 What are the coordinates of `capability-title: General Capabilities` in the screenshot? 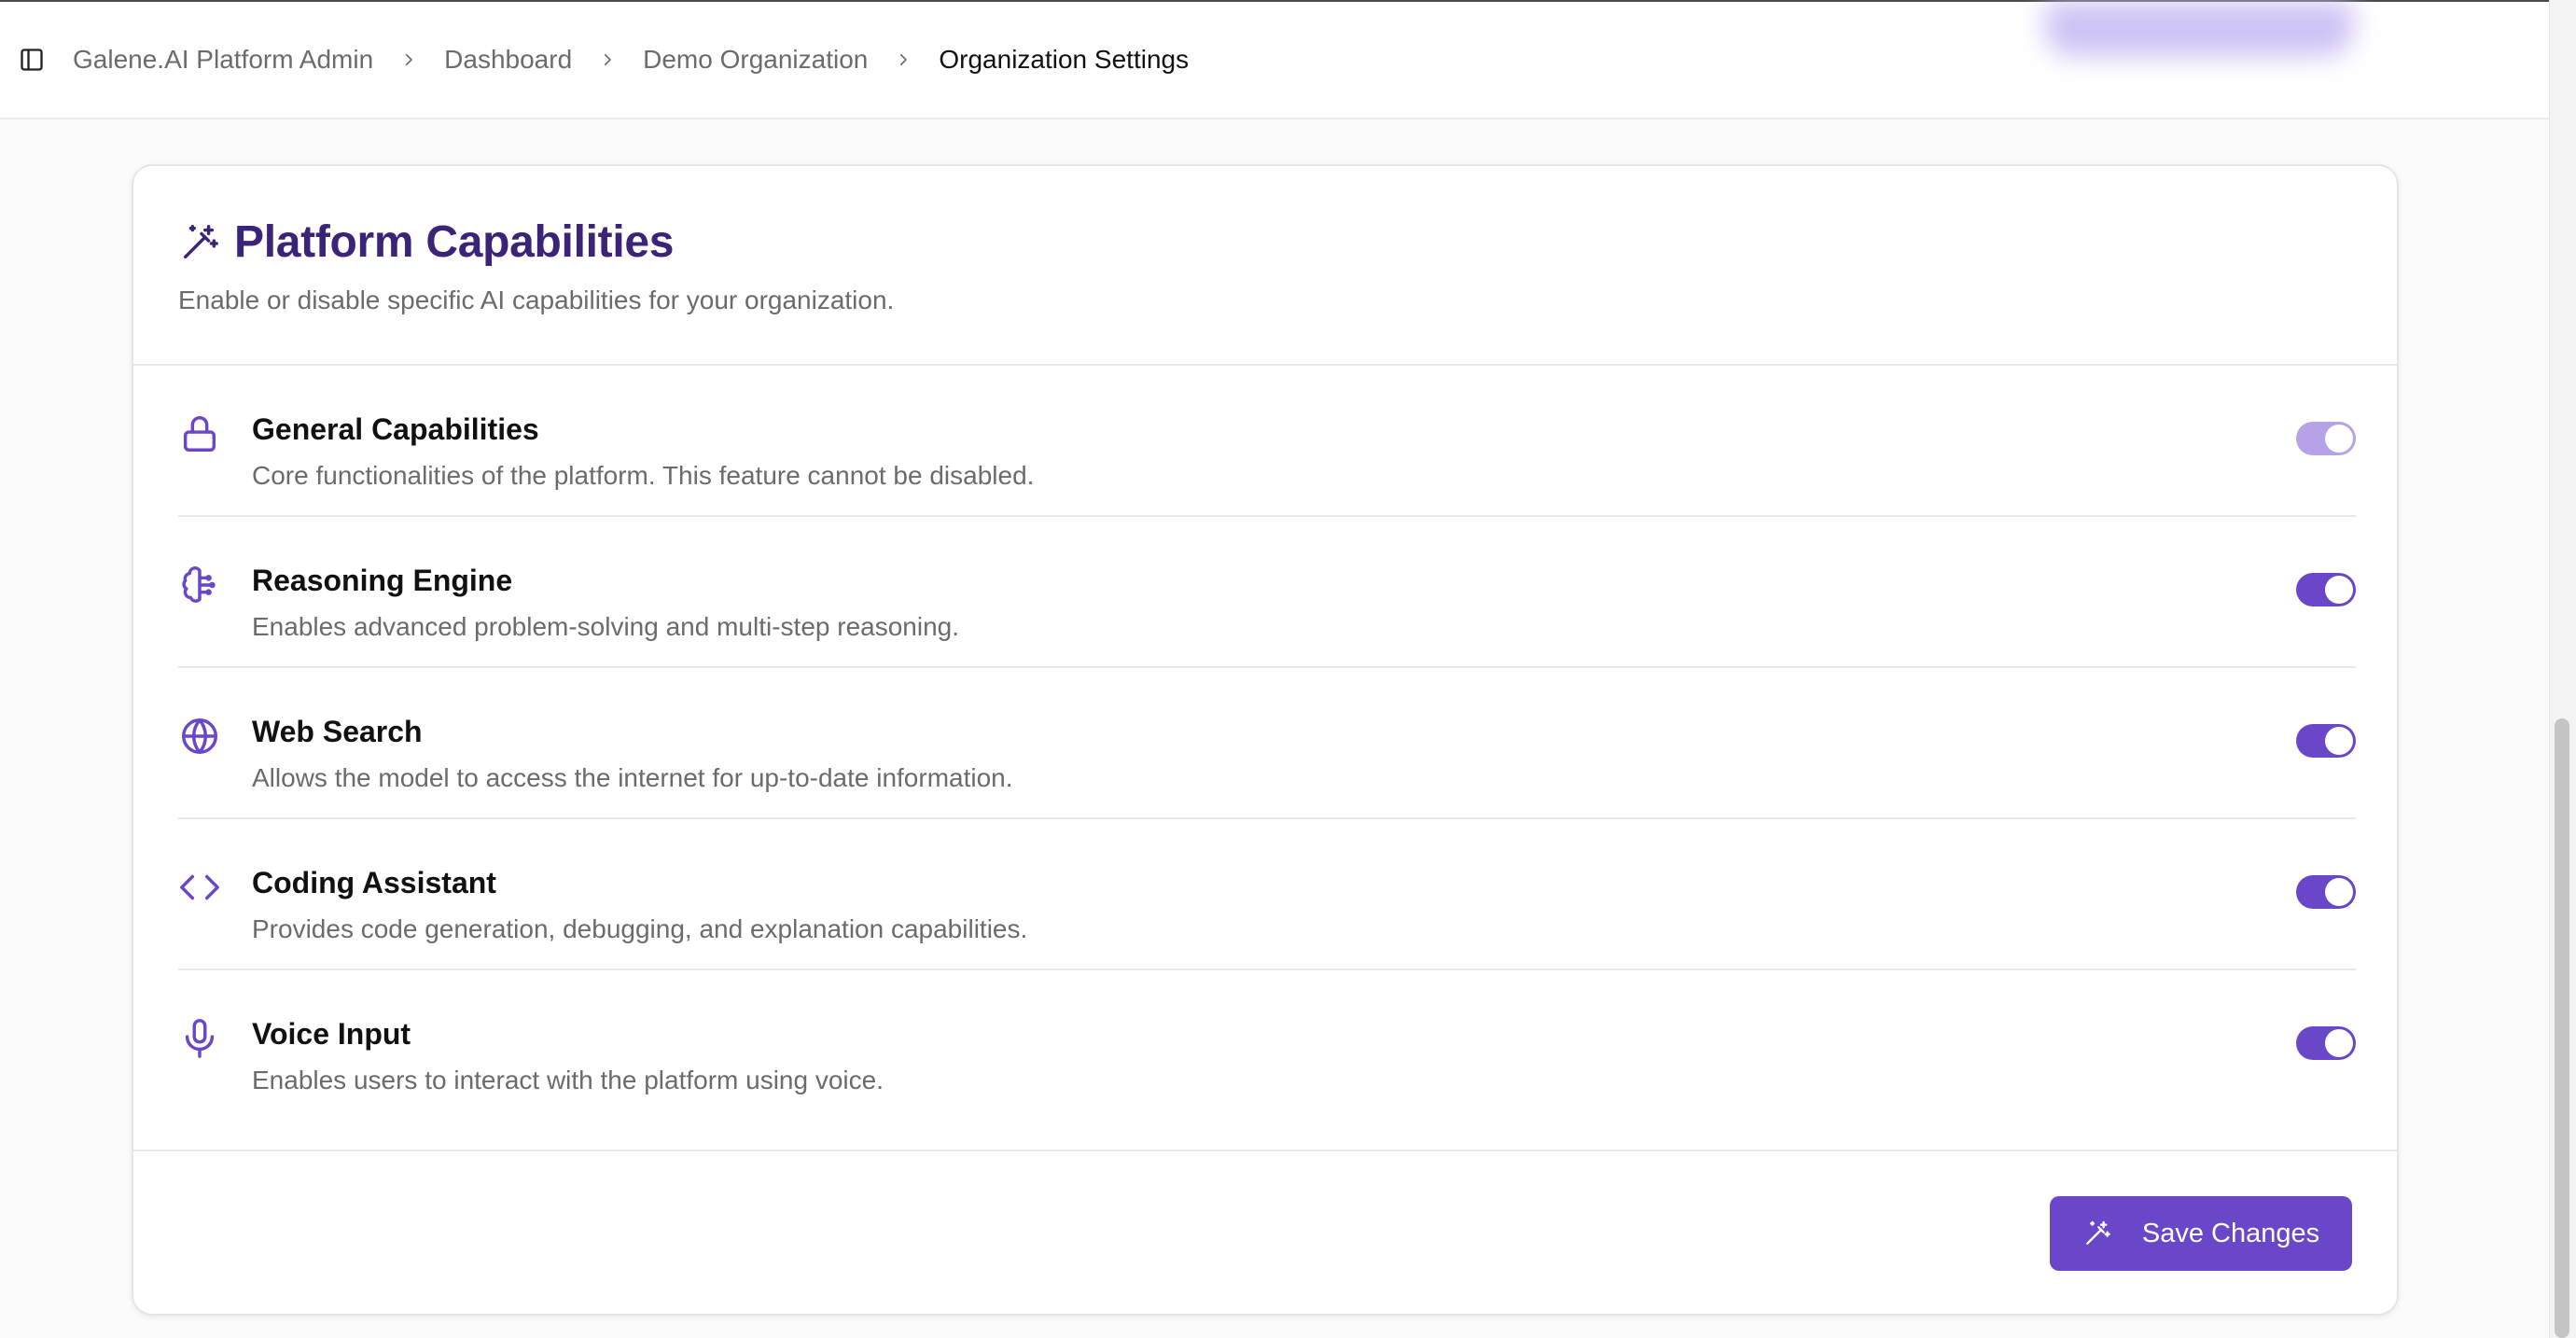 It's located at (395, 429).